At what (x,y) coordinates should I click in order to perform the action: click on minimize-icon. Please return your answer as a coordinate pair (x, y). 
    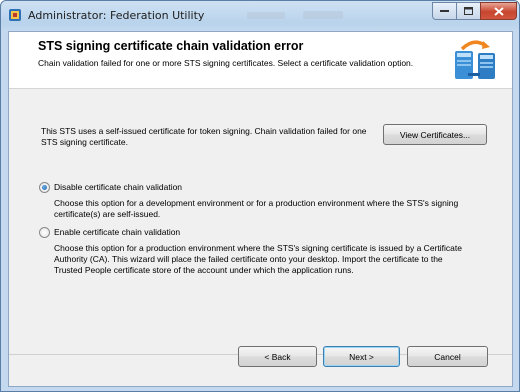
    Looking at the image, I should click on (444, 11).